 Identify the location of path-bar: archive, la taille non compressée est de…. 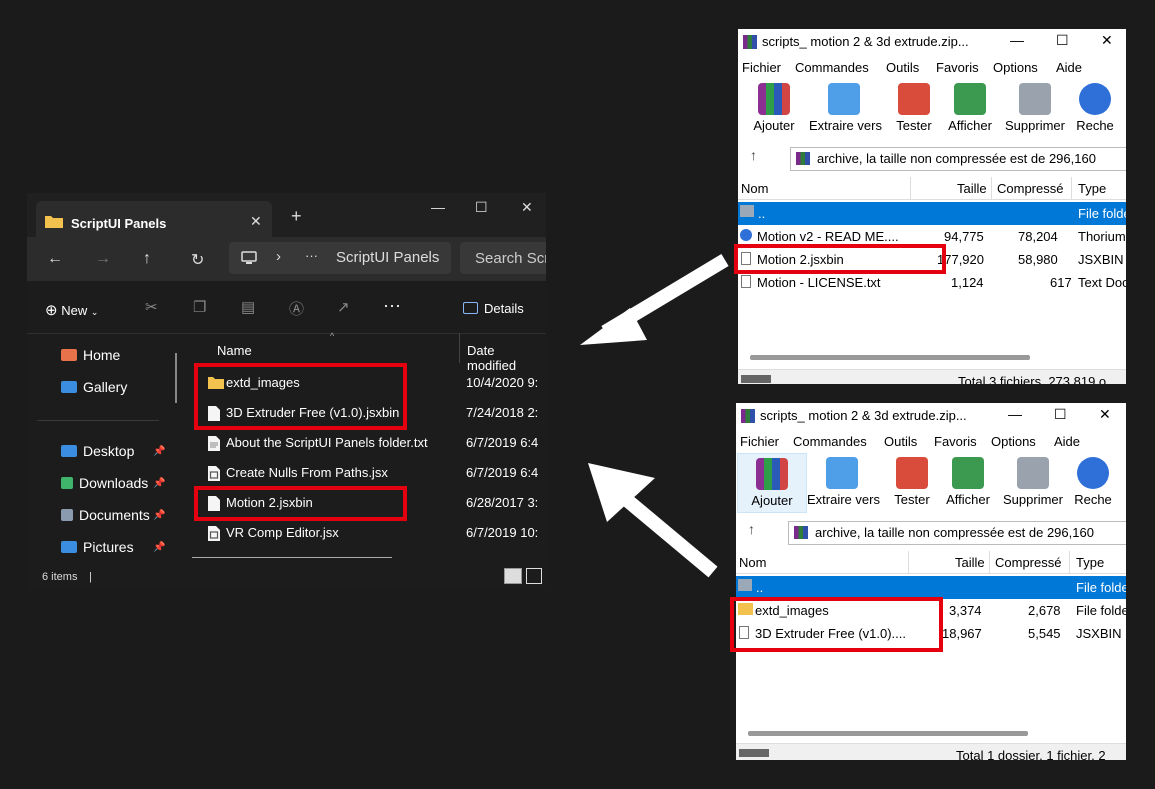
(932, 156).